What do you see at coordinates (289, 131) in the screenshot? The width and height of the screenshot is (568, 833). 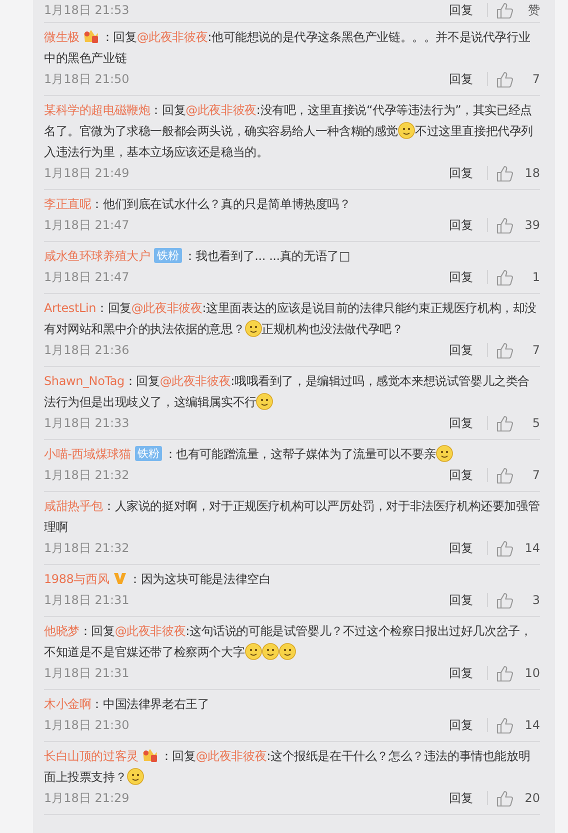 I see `comment-text: 某科学的超电磁鞭炮：回复@此夜非彼夜:没有吧，这里直接说“代孕等违法行为”，其实已经点名了。官微为了求稳一般都会两头说，确实容易给人一种含糊的感觉 不过这里直接把代孕列入违法行为里，基本立场应该还是稳当的。` at bounding box center [289, 131].